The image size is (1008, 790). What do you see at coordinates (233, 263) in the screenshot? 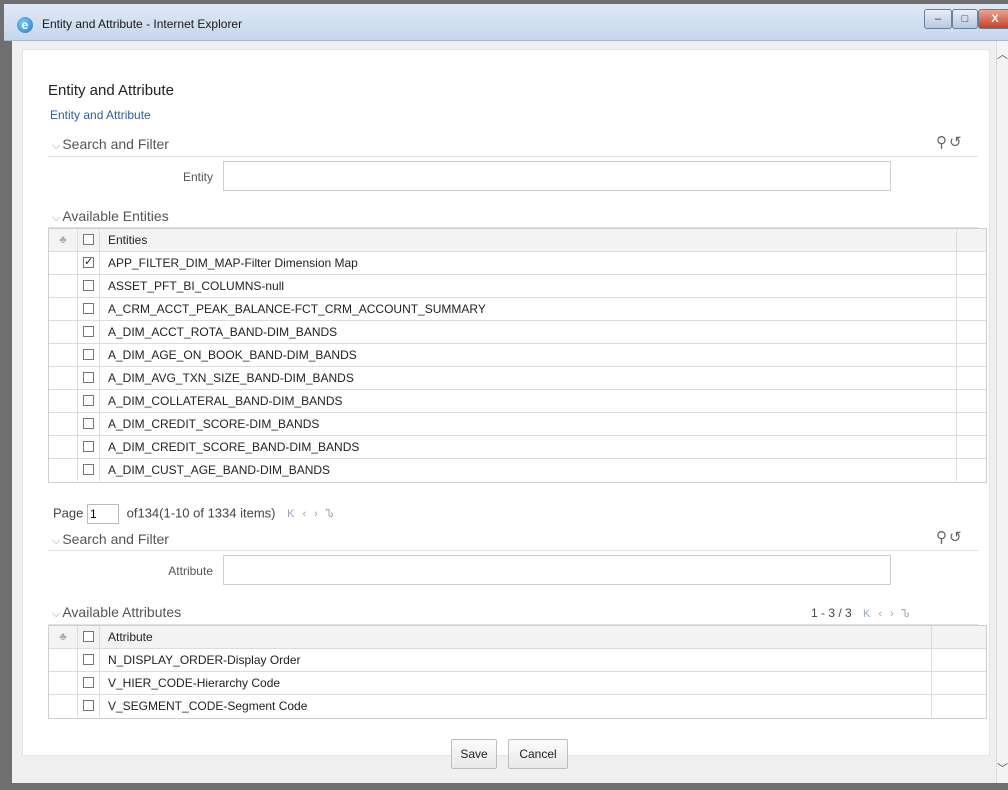
I see `entity-name: APP_FILTER_DIM_MAP-Filter Dimension Map` at bounding box center [233, 263].